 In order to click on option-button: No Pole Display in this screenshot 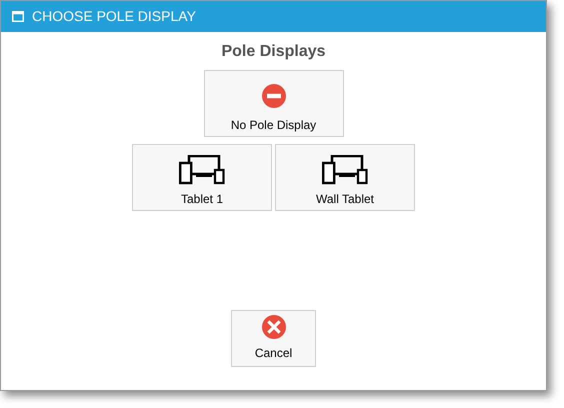, I will do `click(274, 103)`.